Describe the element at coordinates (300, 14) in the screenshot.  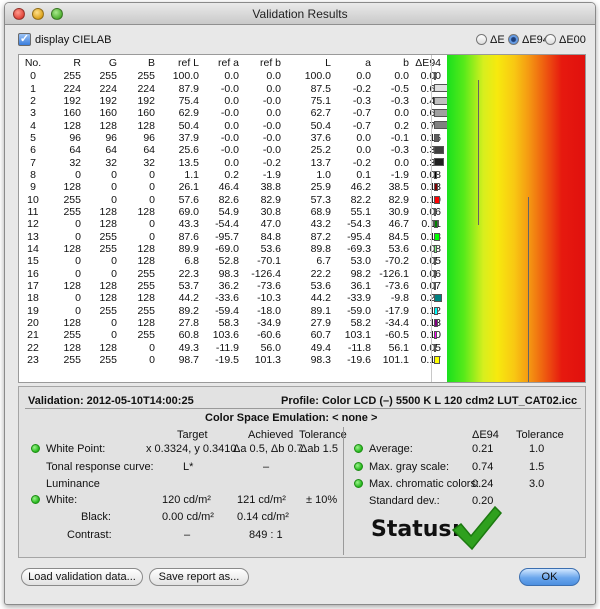
I see `title-bar: Validation Results` at that location.